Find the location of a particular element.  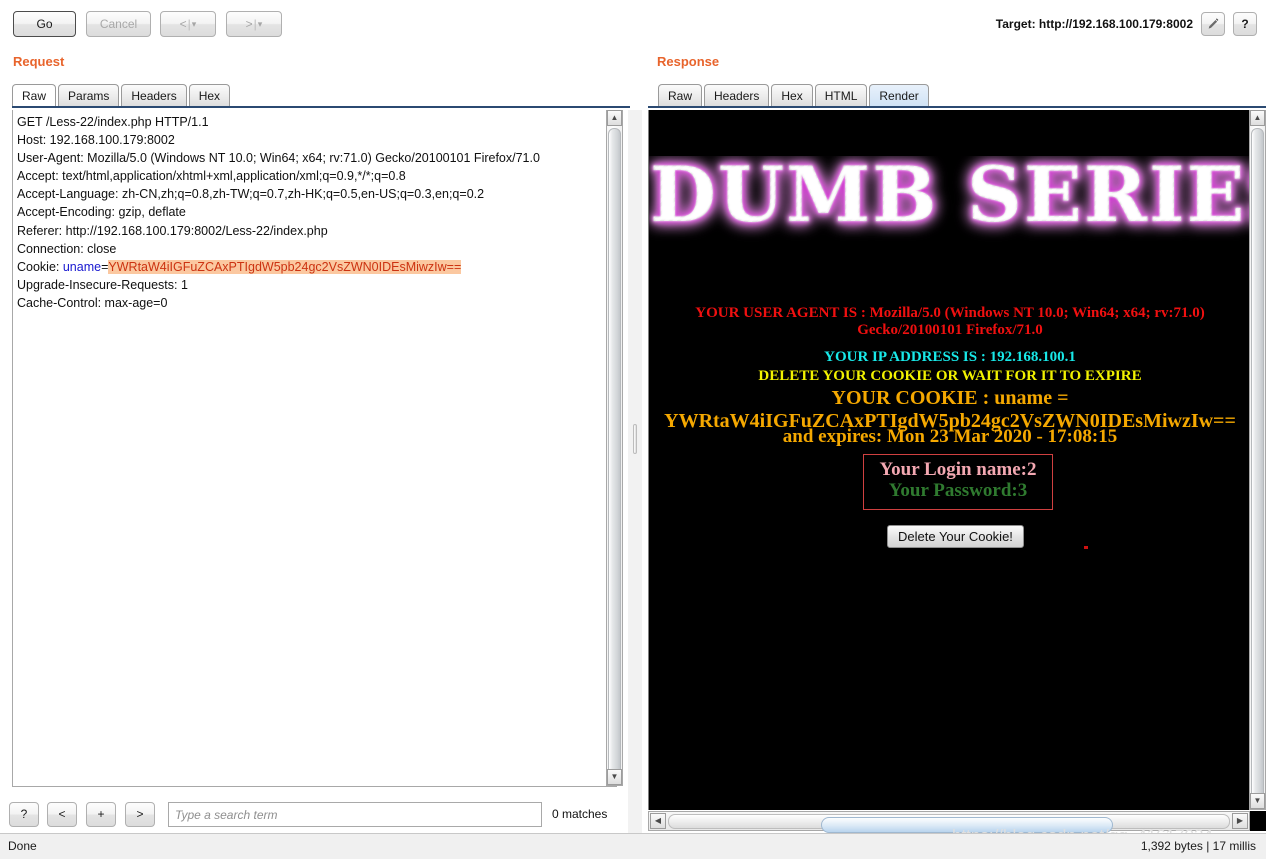

search-add-button: + is located at coordinates (101, 814).